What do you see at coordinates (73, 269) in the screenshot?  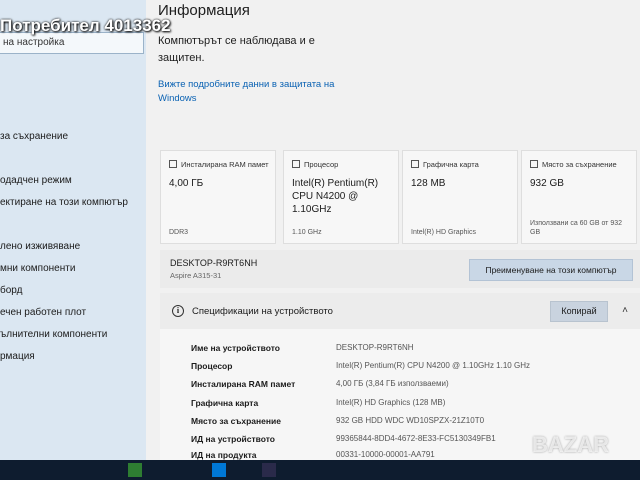 I see `sidebar-item-system-components: мни компоненти` at bounding box center [73, 269].